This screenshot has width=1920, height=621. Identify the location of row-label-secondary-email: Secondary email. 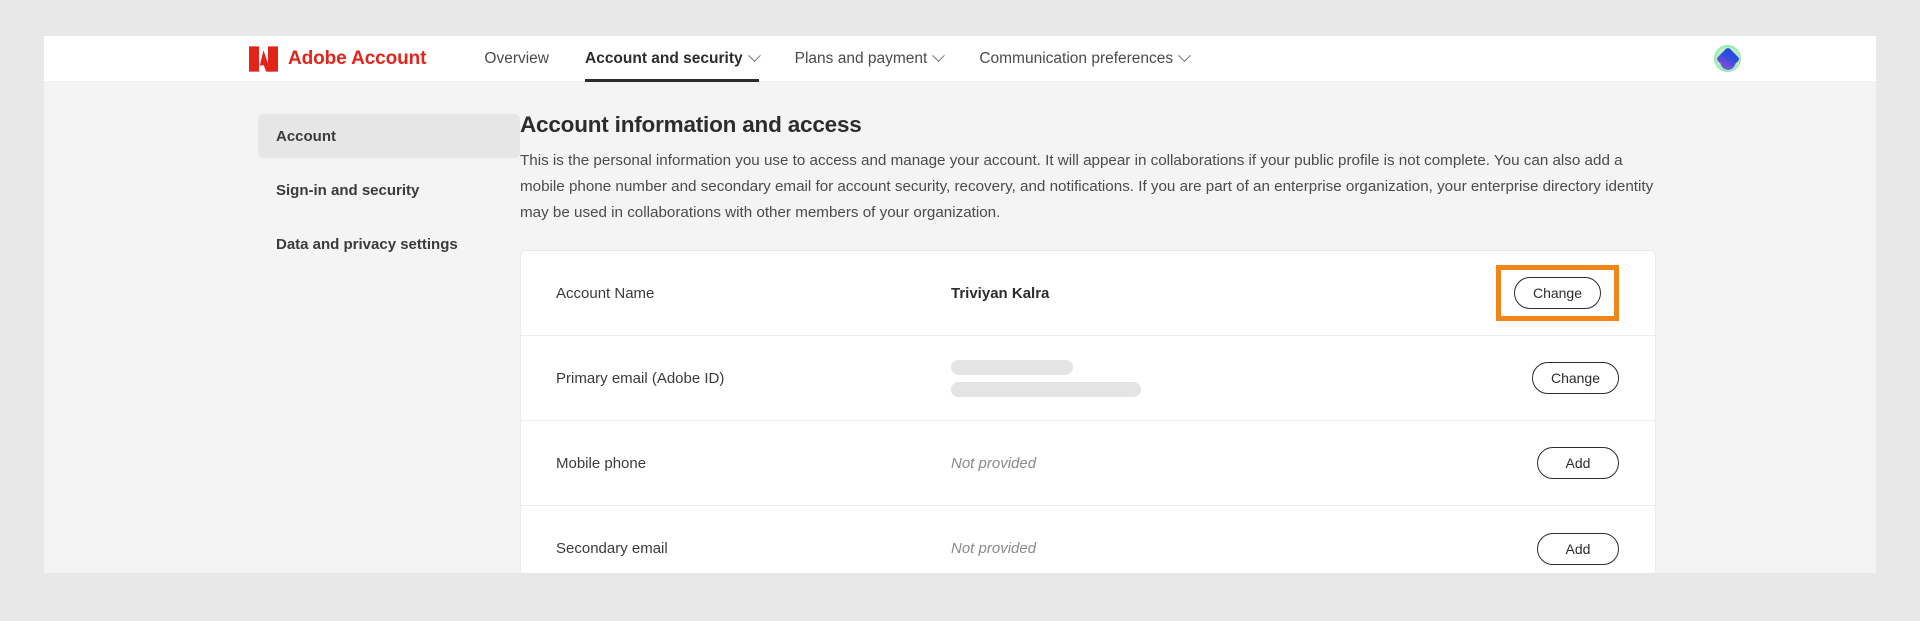
(612, 548).